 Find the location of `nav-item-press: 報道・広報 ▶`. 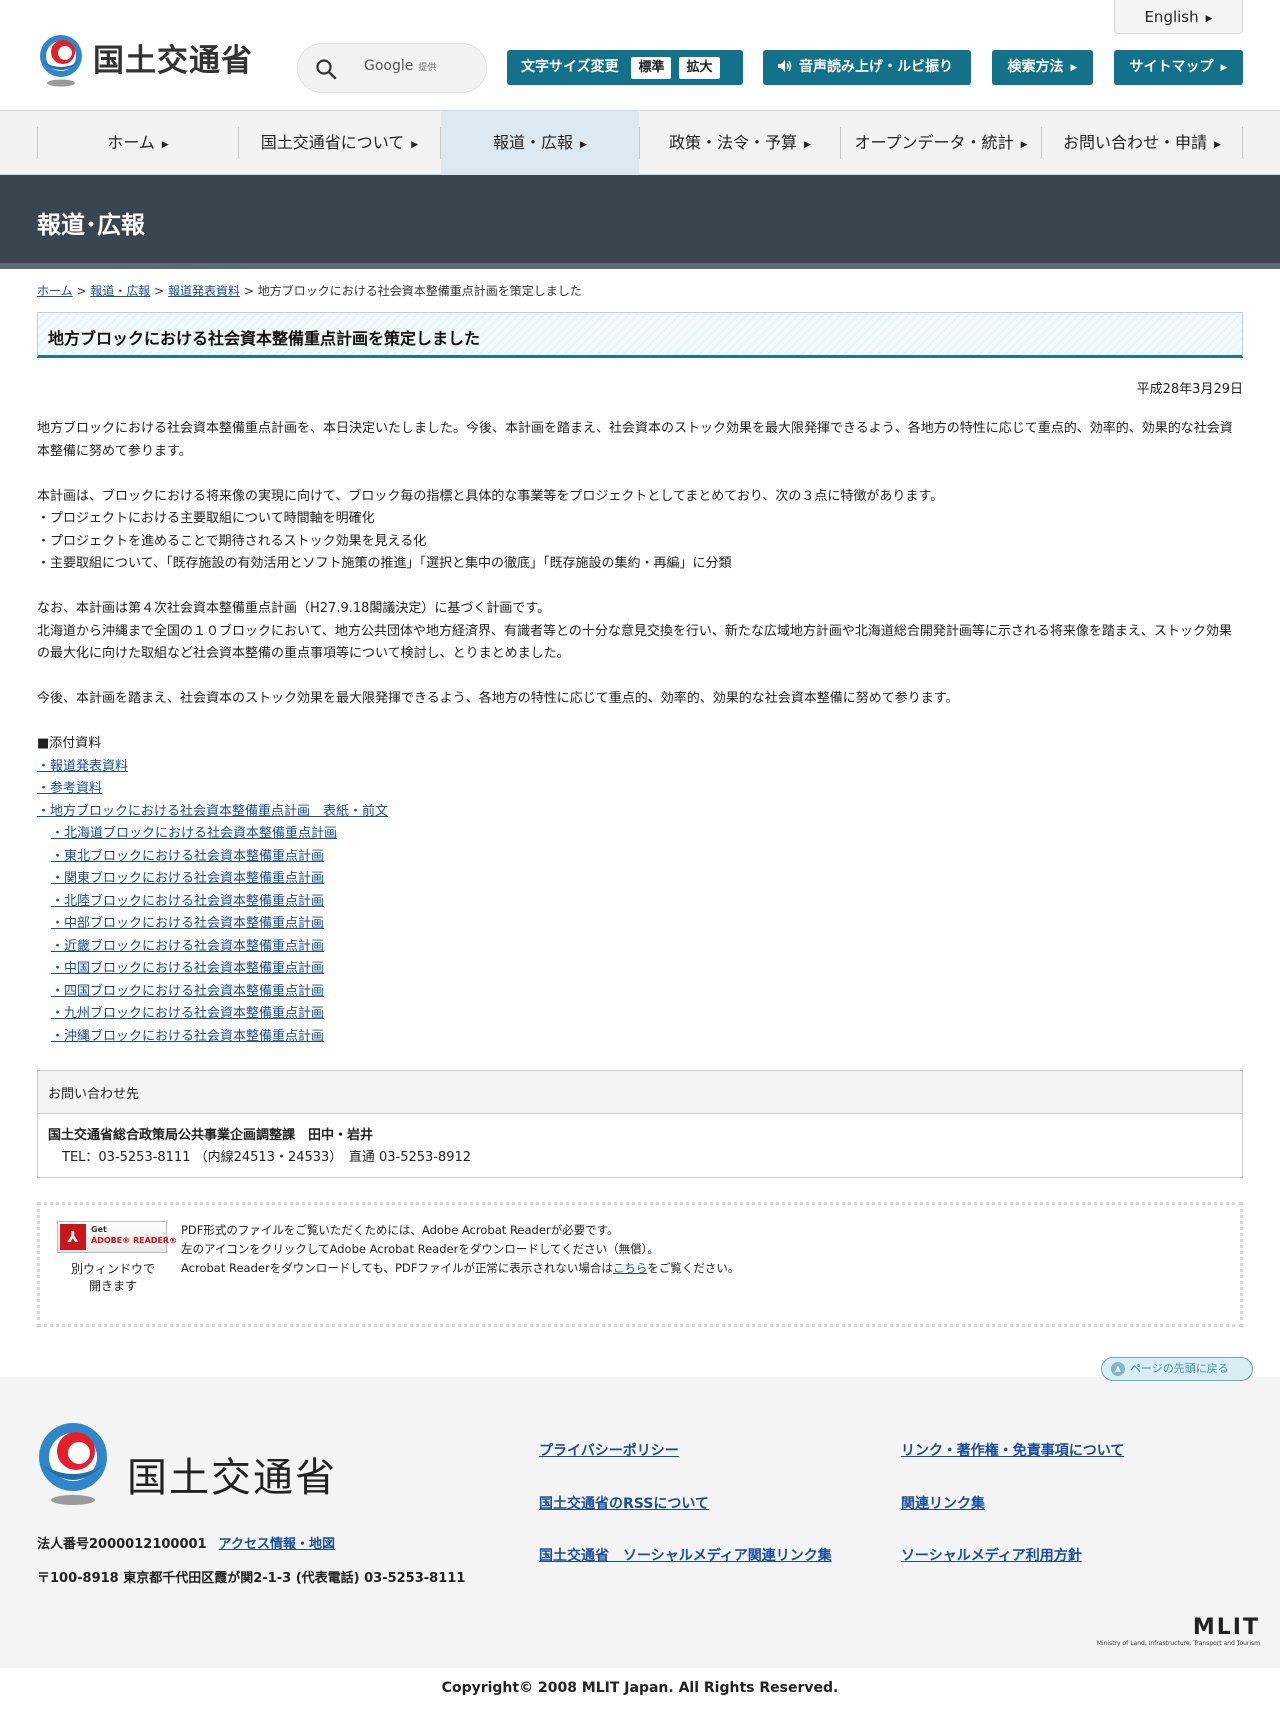

nav-item-press: 報道・広報 ▶ is located at coordinates (540, 143).